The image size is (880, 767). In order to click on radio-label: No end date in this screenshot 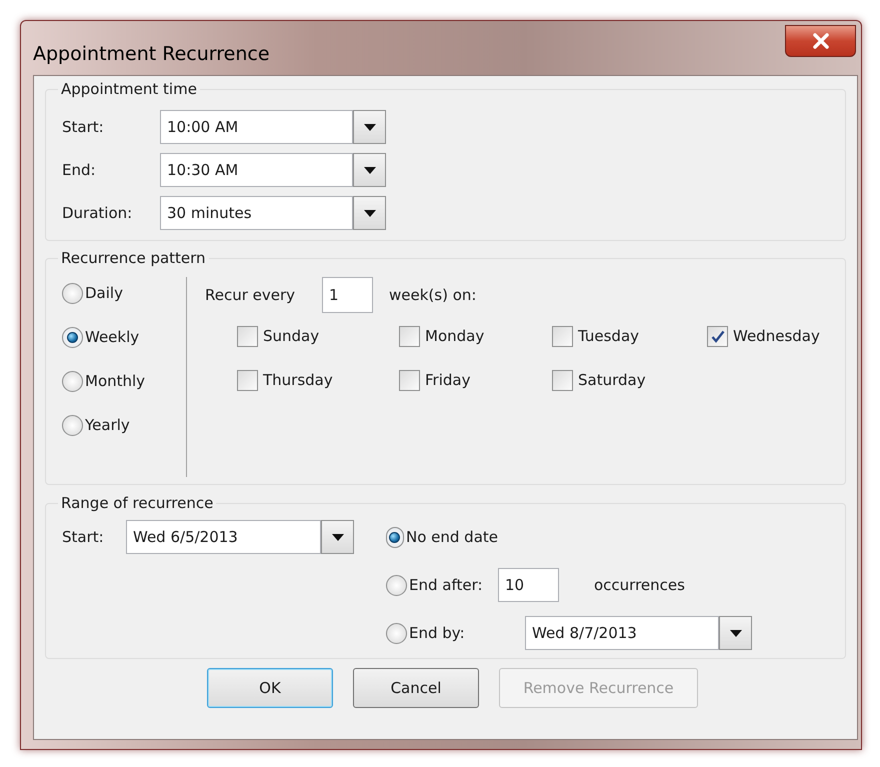, I will do `click(452, 537)`.